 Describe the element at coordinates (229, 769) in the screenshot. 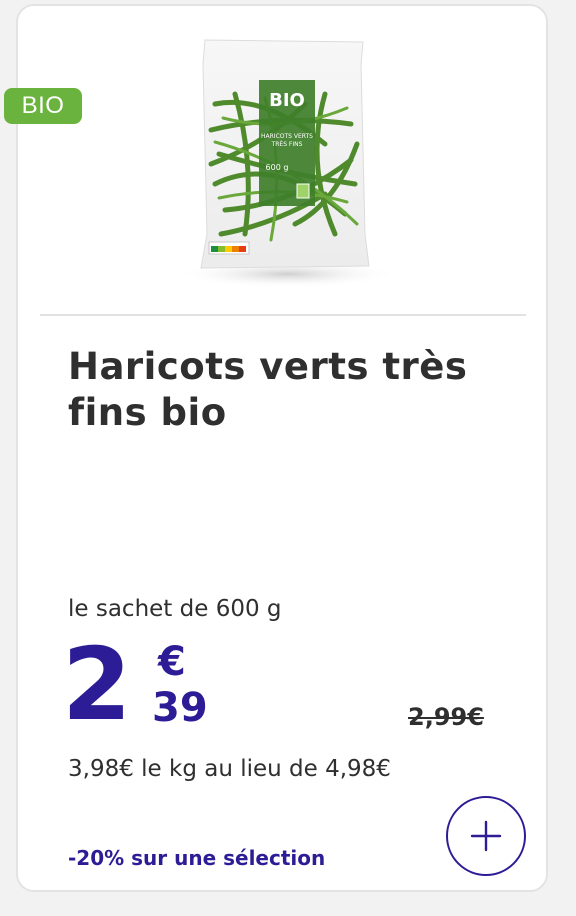

I see `price-per-kg: 3,98€ le kg au lieu de 4,98€` at that location.